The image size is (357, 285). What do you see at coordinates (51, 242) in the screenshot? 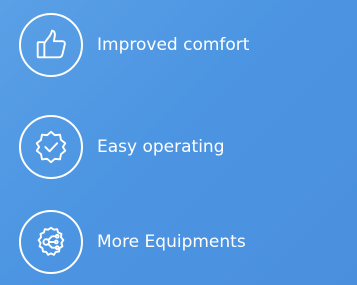
I see `circuit-network-icon` at bounding box center [51, 242].